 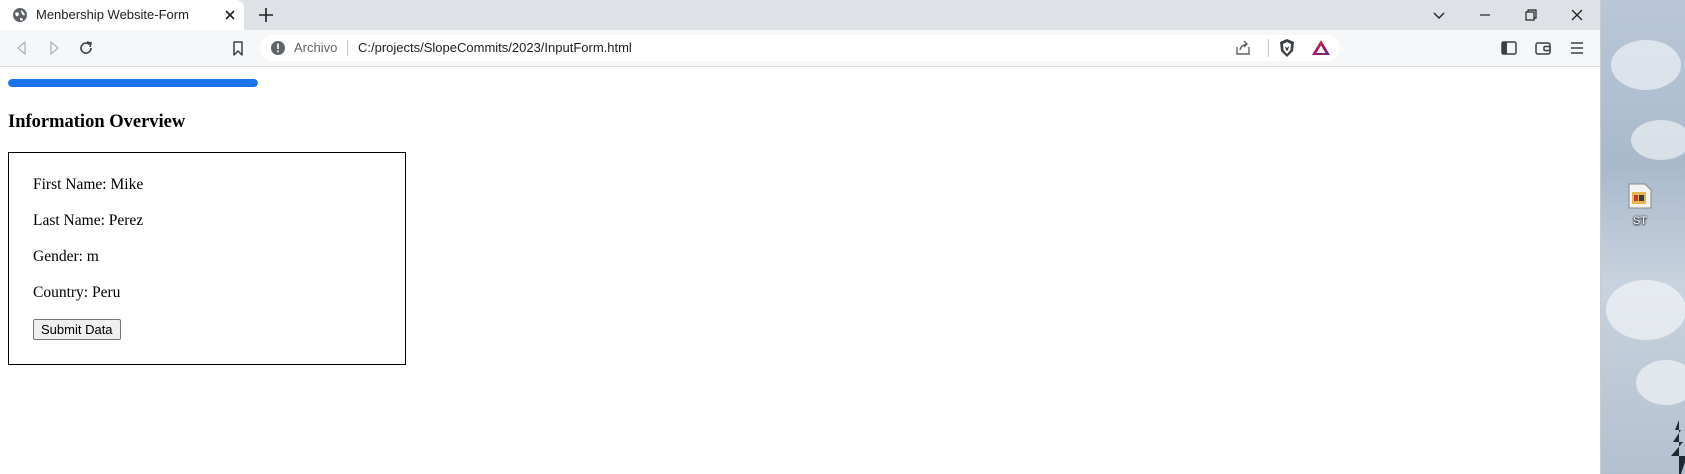 What do you see at coordinates (1643, 237) in the screenshot?
I see `desktop-background: ST` at bounding box center [1643, 237].